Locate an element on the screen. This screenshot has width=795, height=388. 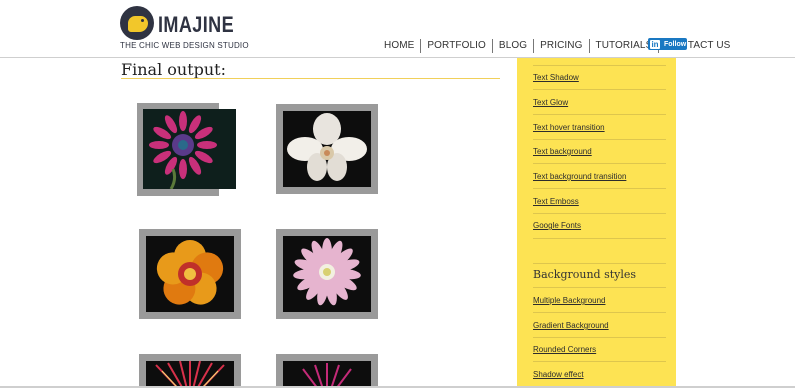
sidebar-link-multiple-background: Multiple Background is located at coordinates (569, 300).